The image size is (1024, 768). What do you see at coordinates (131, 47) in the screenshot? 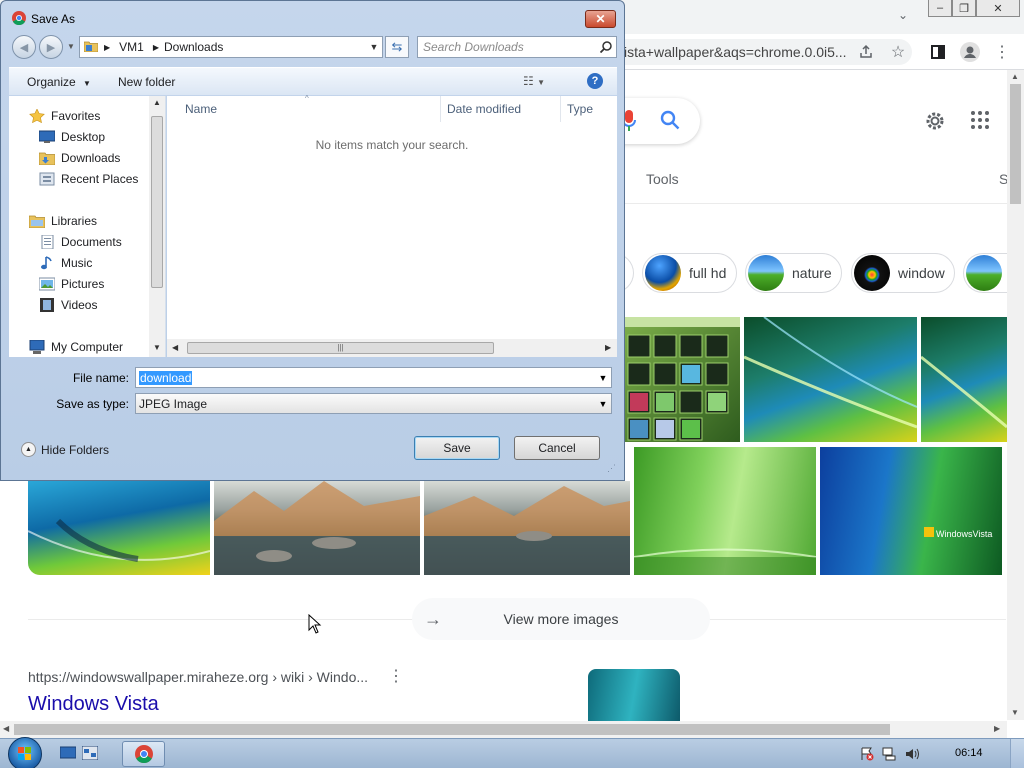
I see `breadcrumb-vm1: VM1` at bounding box center [131, 47].